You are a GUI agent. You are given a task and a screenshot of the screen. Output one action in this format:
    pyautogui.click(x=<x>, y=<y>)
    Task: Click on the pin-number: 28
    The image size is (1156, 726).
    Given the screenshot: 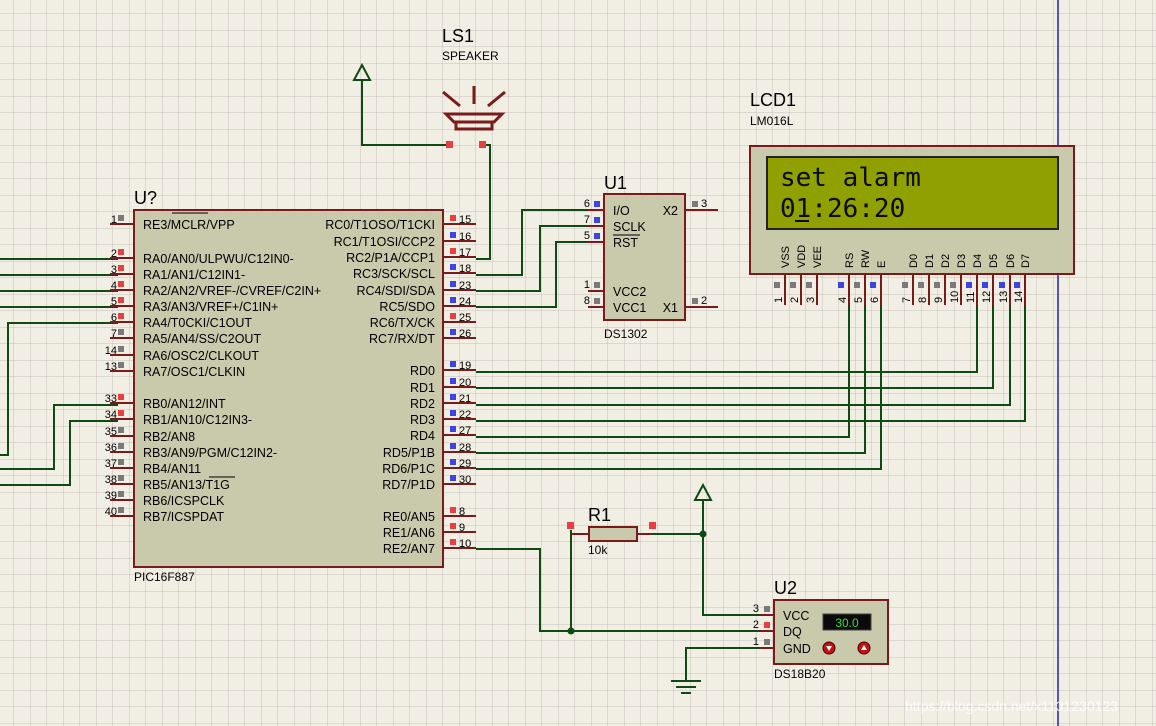 What is the action you would take?
    pyautogui.click(x=465, y=448)
    